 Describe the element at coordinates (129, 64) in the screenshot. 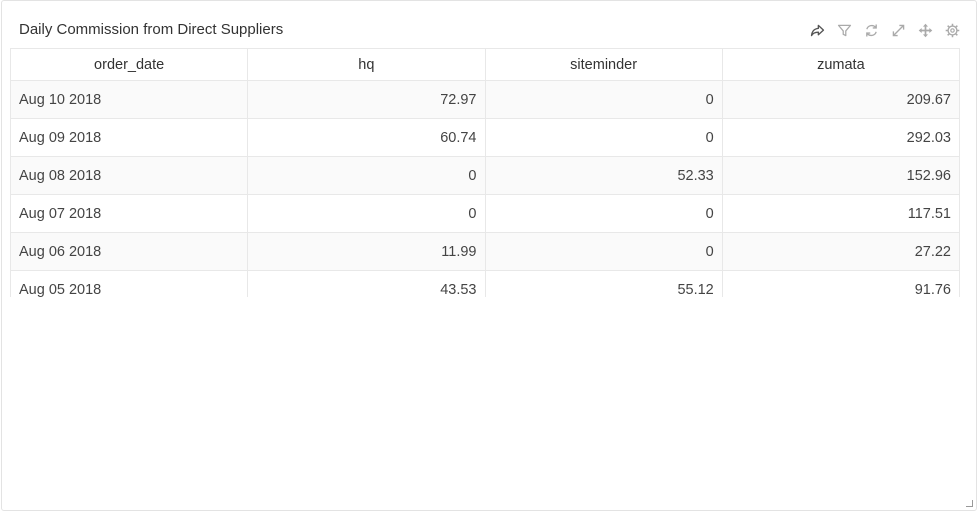

I see `column-header-order-date: order_date` at that location.